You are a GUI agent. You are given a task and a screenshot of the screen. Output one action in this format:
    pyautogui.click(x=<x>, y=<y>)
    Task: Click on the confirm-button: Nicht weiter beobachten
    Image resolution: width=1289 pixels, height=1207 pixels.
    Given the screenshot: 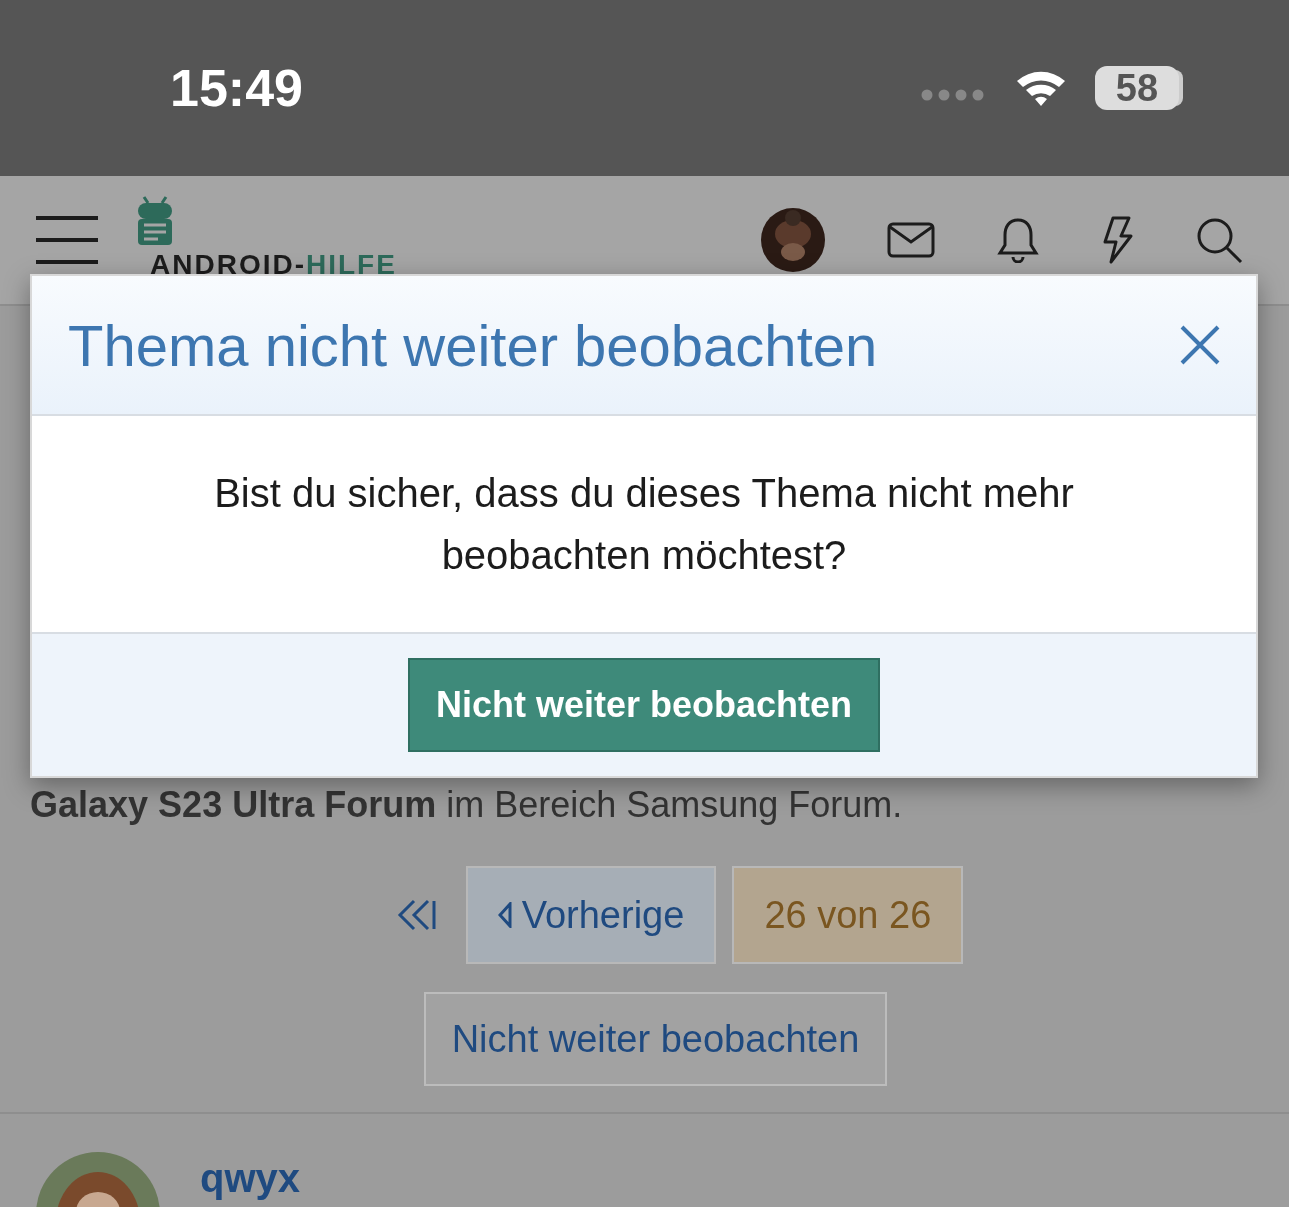 What is the action you would take?
    pyautogui.click(x=644, y=705)
    